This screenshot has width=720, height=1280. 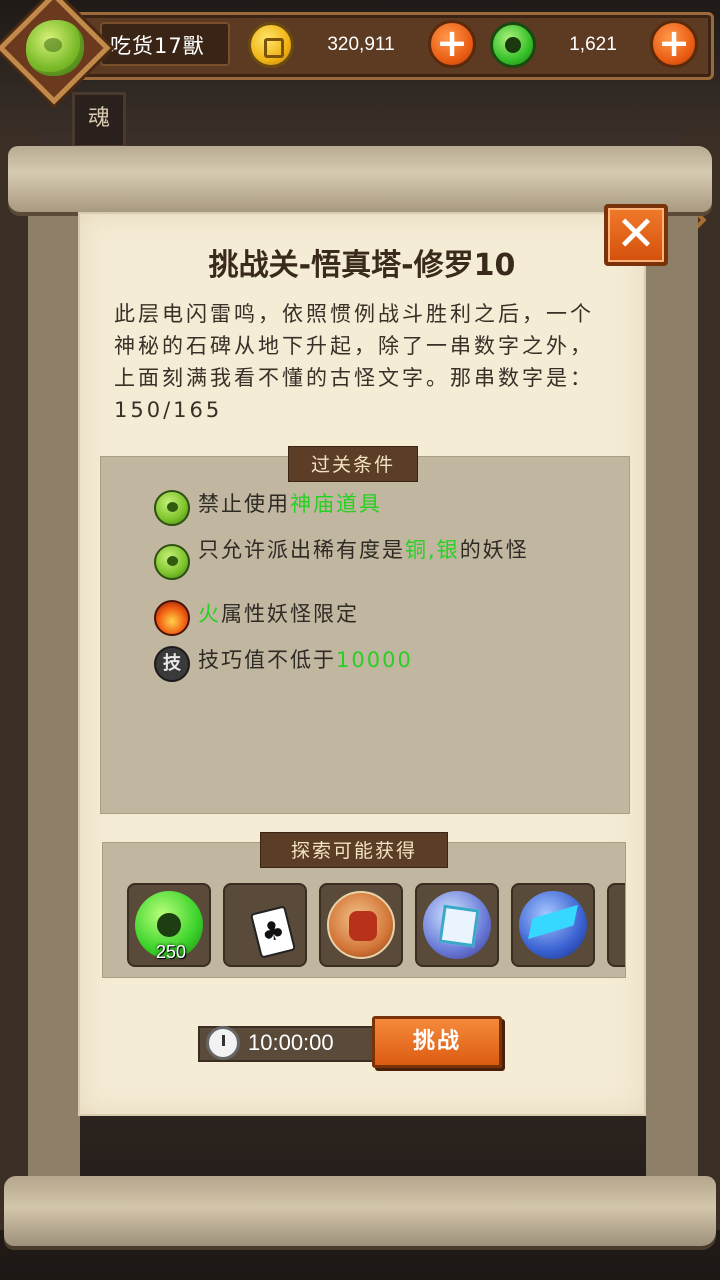 I want to click on copper-coin-count: 320,911, so click(x=361, y=44).